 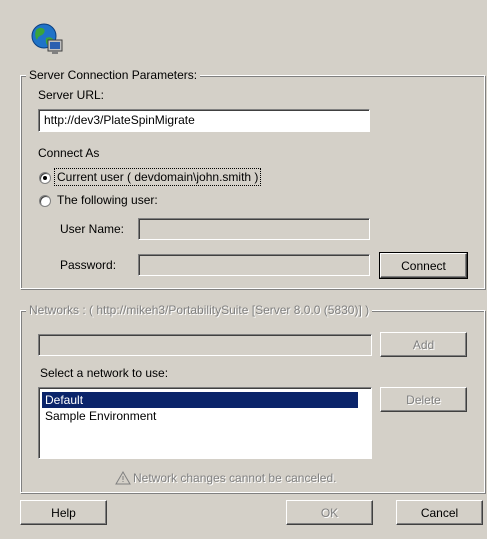 What do you see at coordinates (423, 399) in the screenshot?
I see `delete-button: Delete` at bounding box center [423, 399].